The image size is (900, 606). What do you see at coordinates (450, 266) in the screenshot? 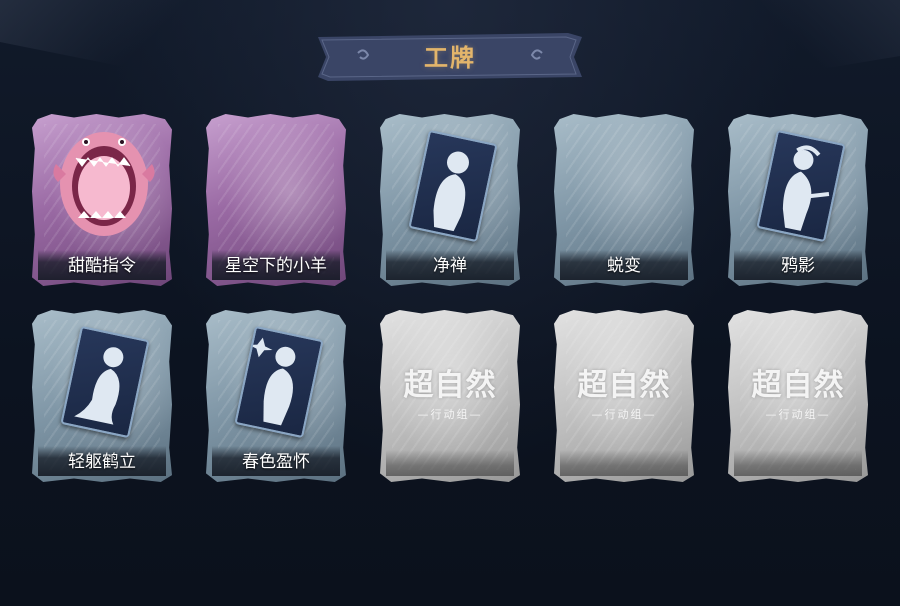
I see `card-label: 净禅` at bounding box center [450, 266].